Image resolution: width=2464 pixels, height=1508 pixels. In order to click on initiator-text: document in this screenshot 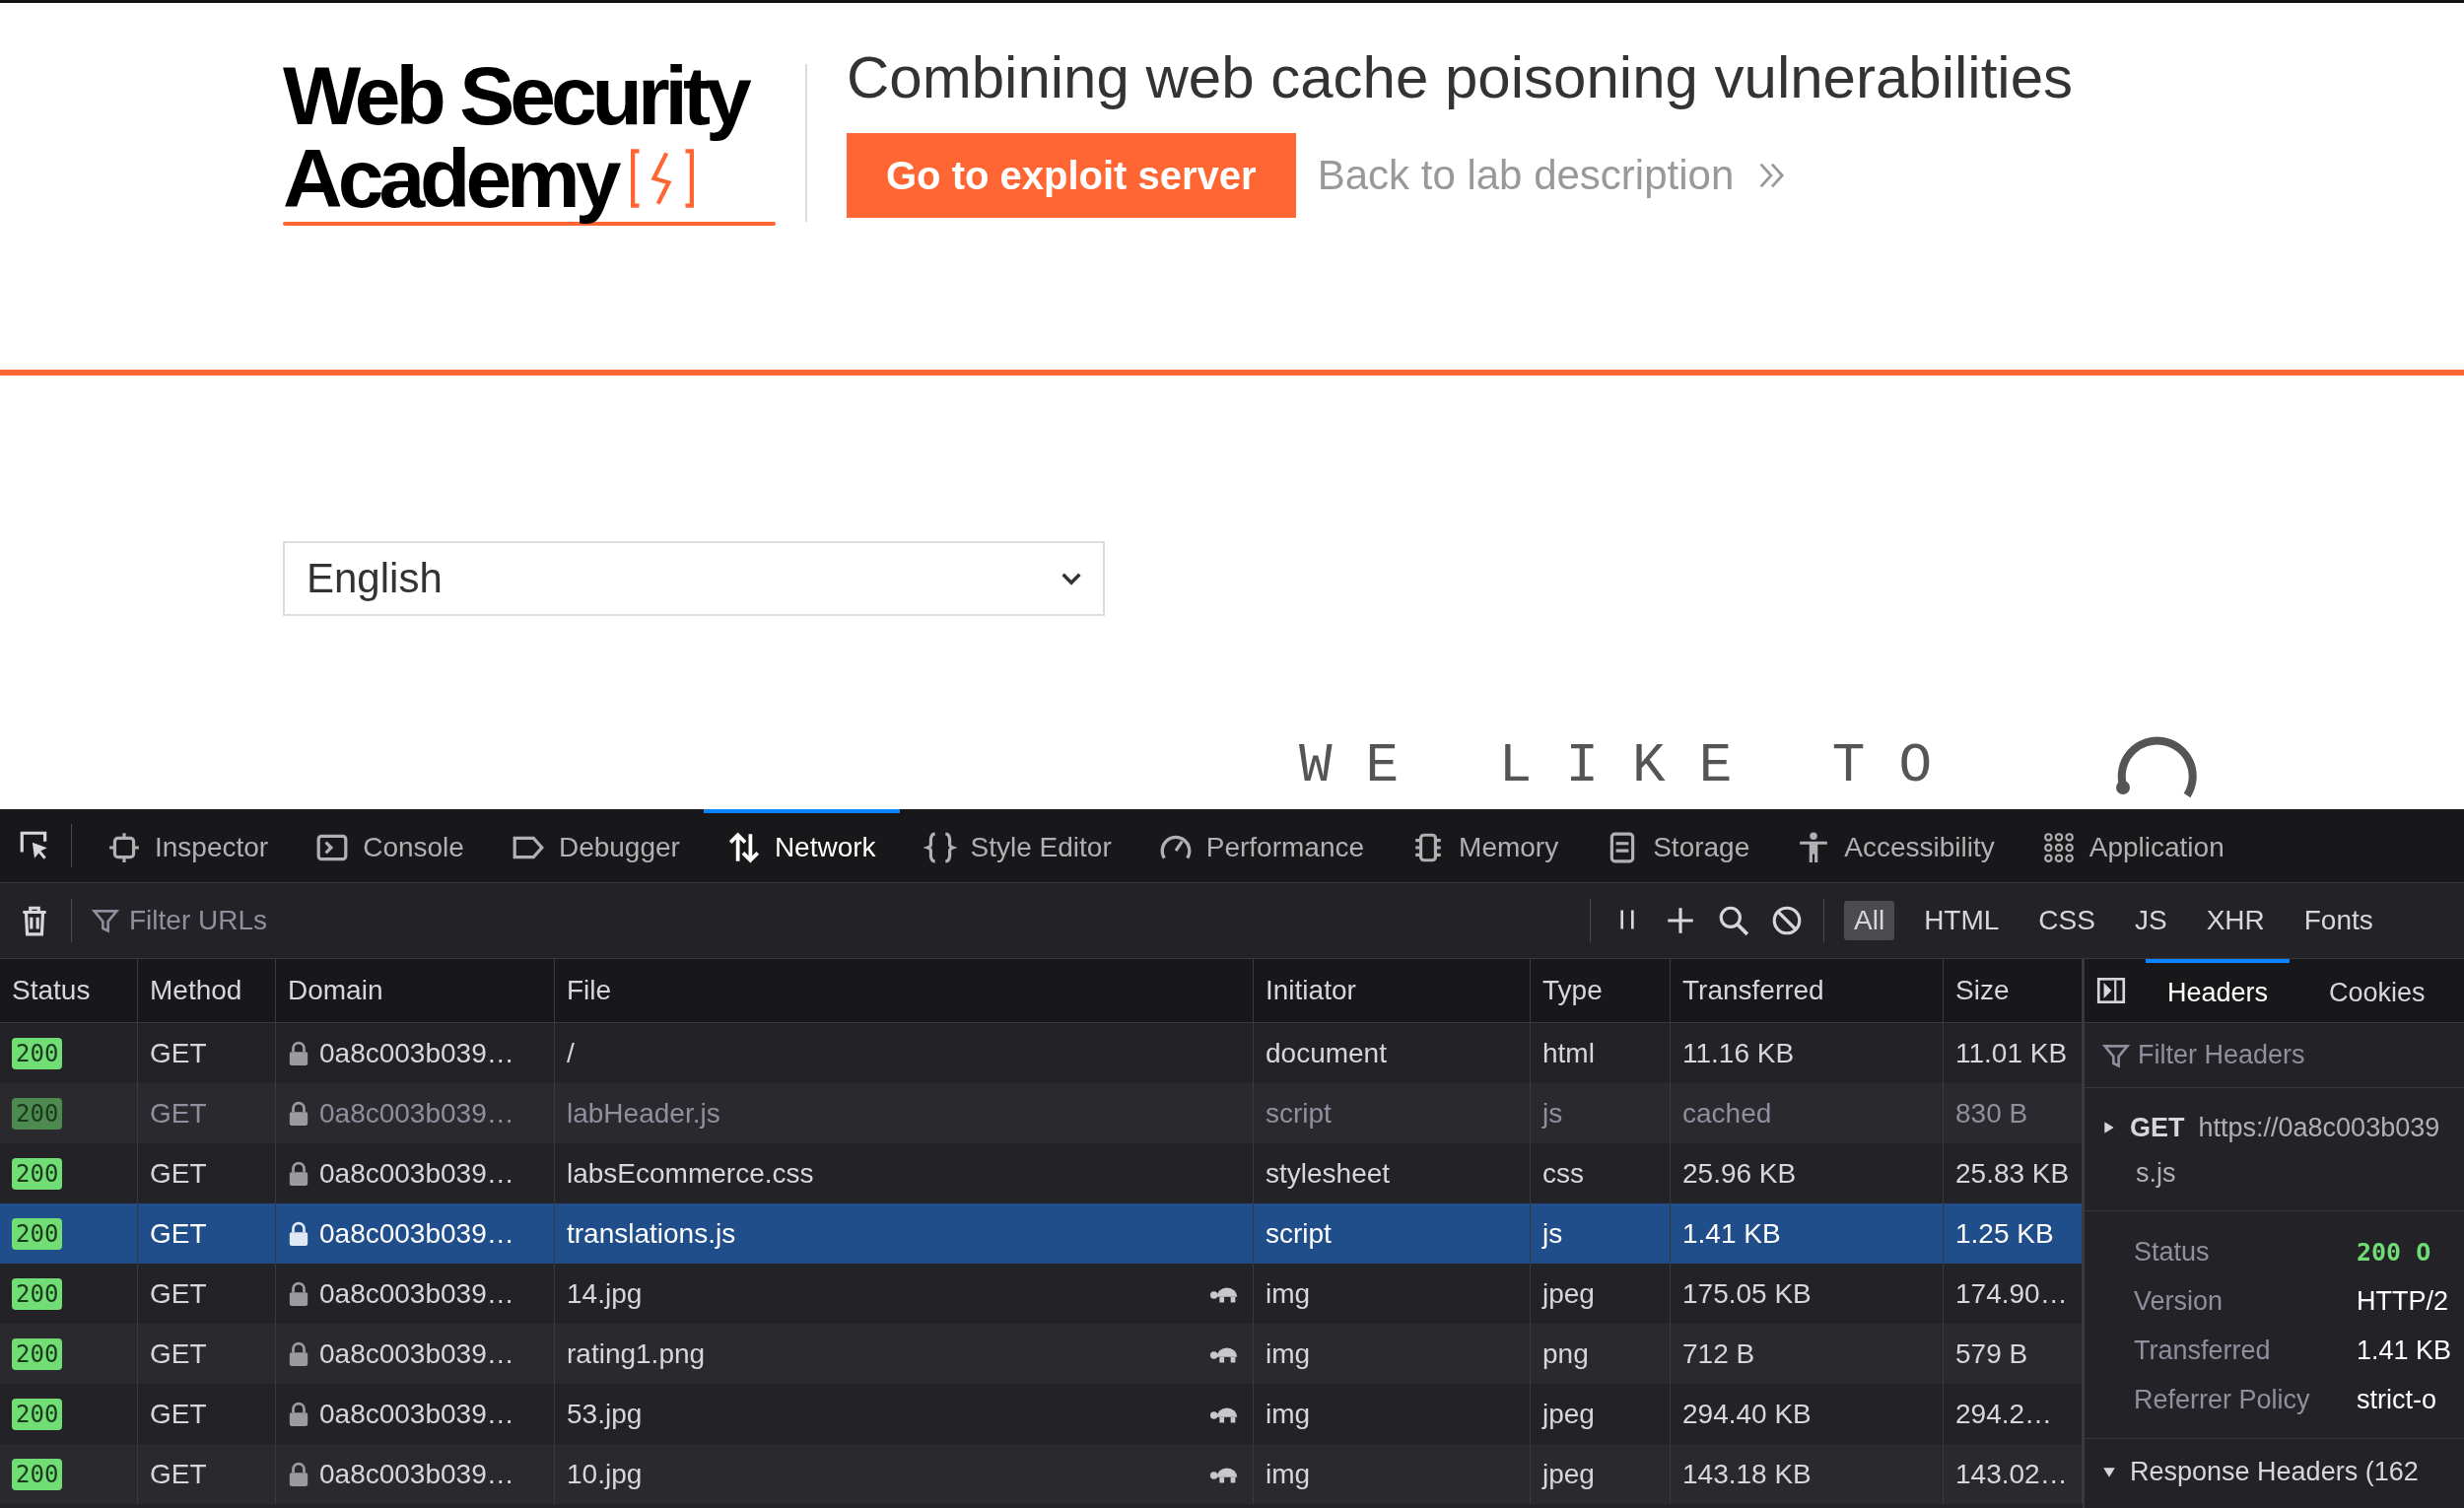, I will do `click(1326, 1053)`.